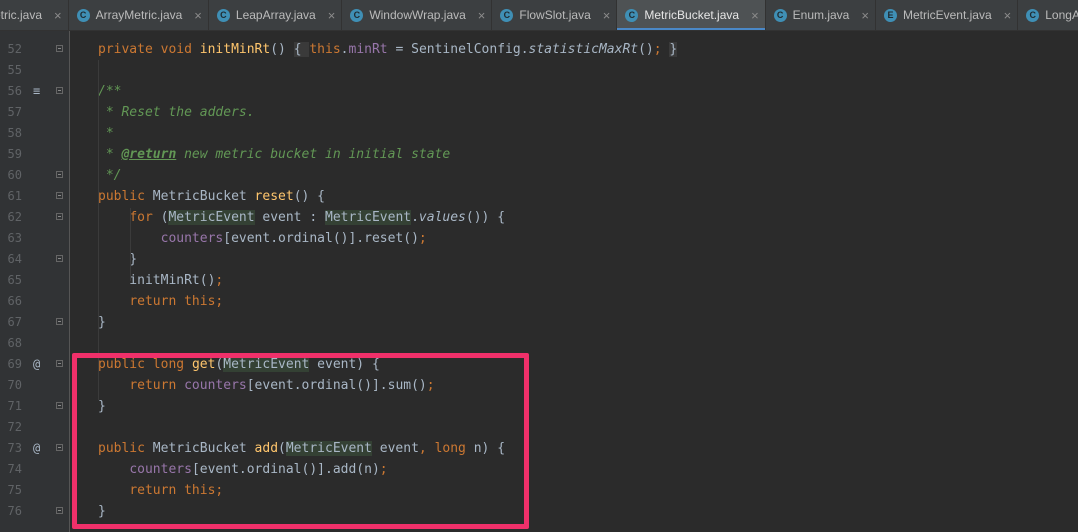 The image size is (1078, 532). What do you see at coordinates (14, 217) in the screenshot?
I see `line-number: 62` at bounding box center [14, 217].